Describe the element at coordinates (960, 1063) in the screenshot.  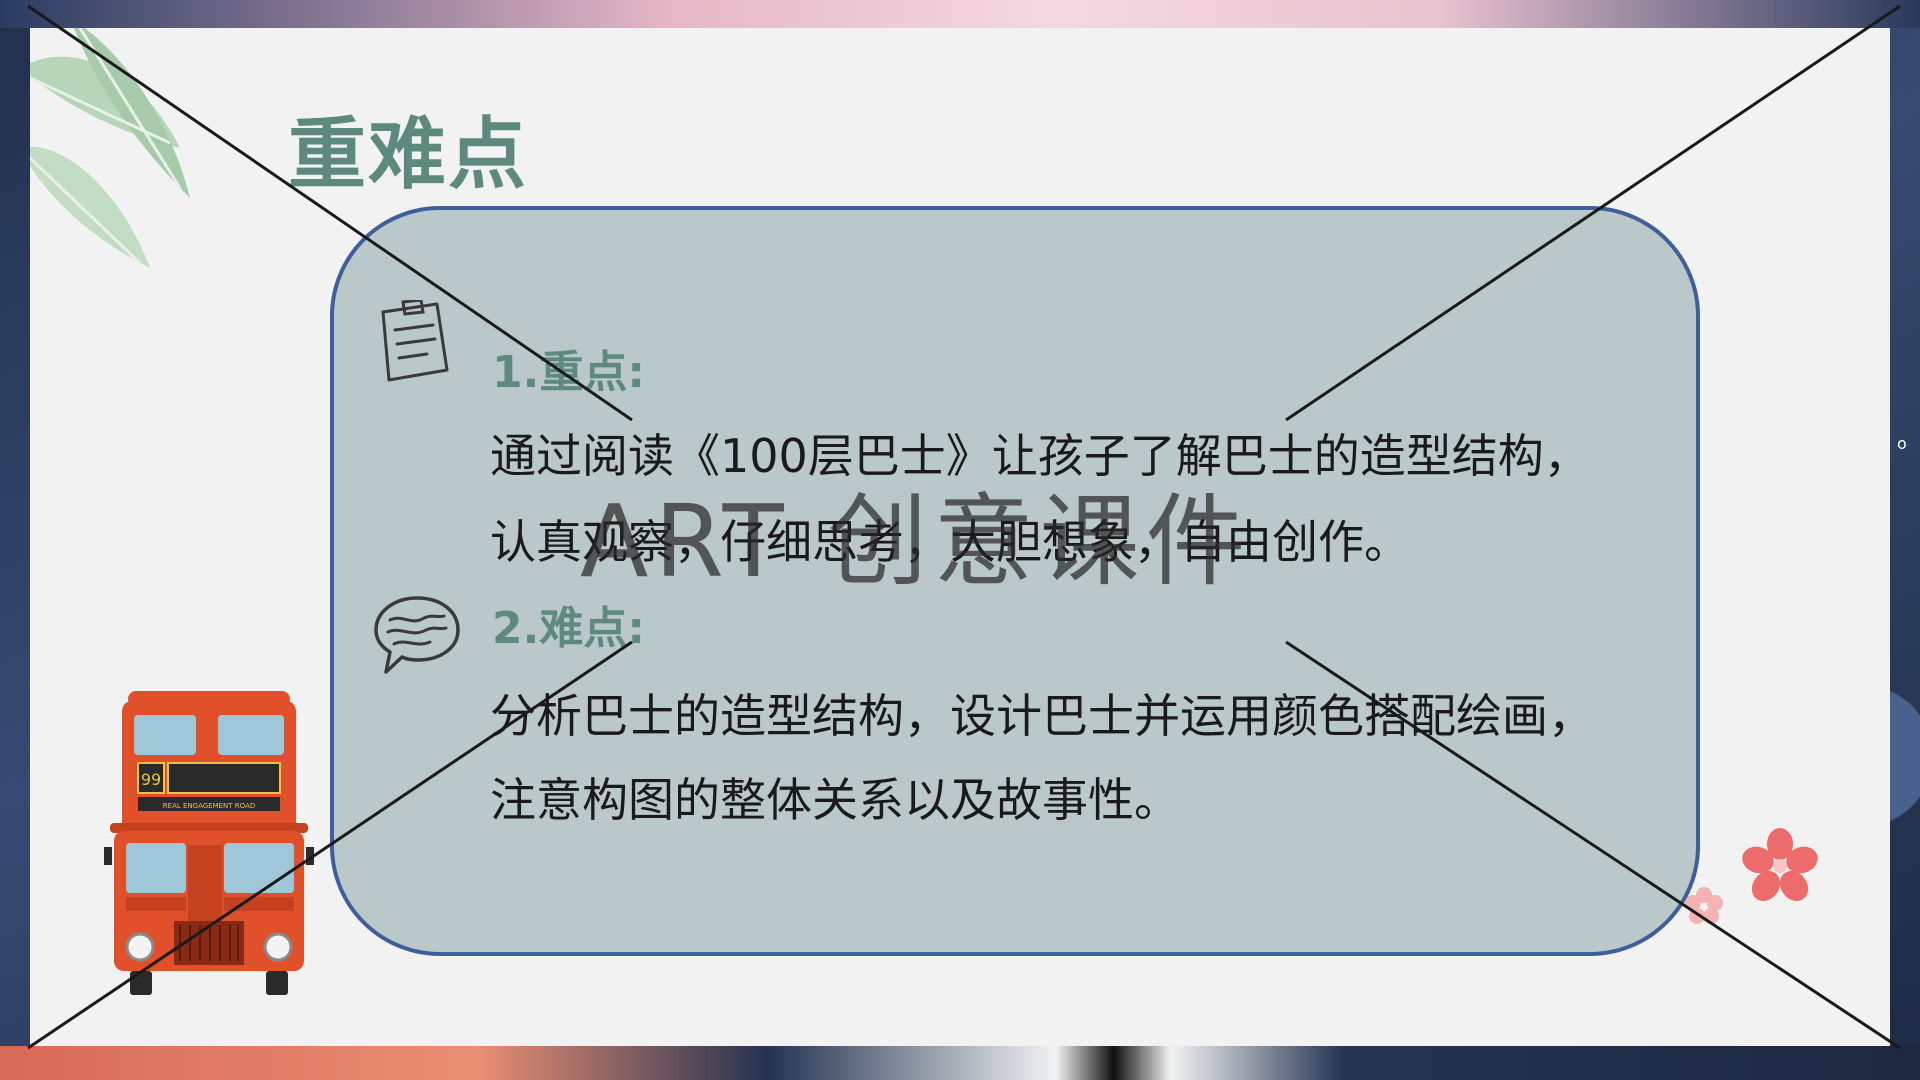
I see `bottom-decorative-strip` at that location.